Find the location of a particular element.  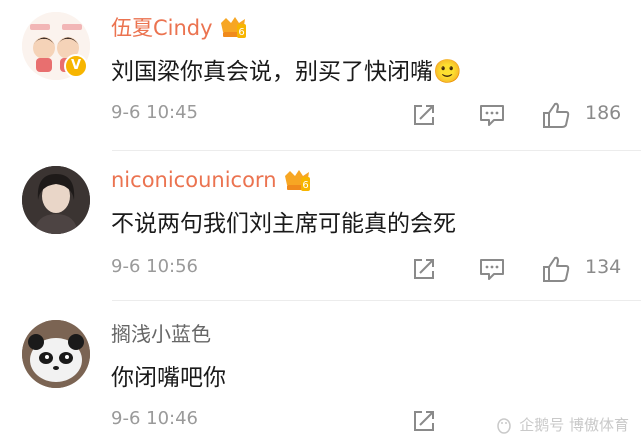

comment-time: 9-6 10:56 is located at coordinates (154, 266).